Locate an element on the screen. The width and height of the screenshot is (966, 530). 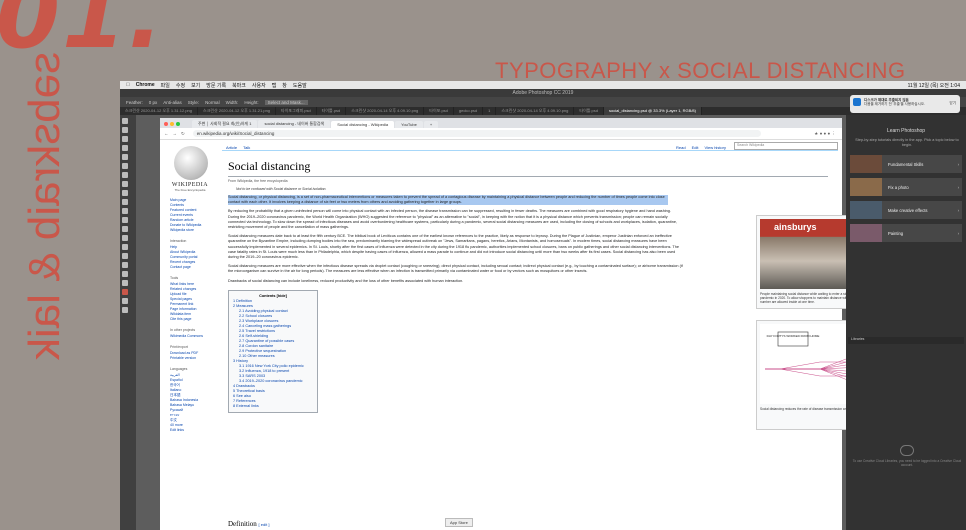
menu-item: 도움말 is located at coordinates (300, 85).